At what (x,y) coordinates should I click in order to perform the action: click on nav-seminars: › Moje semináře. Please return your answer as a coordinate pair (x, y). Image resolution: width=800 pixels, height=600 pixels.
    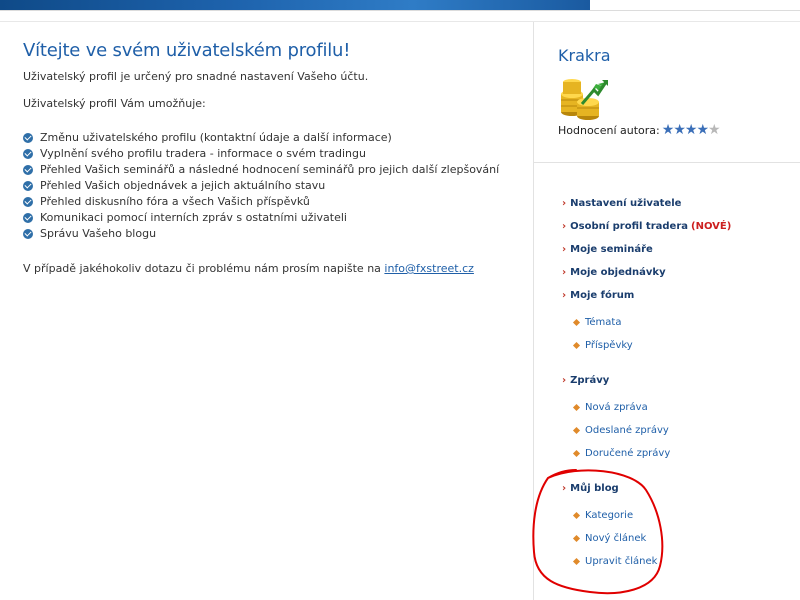
    Looking at the image, I should click on (607, 249).